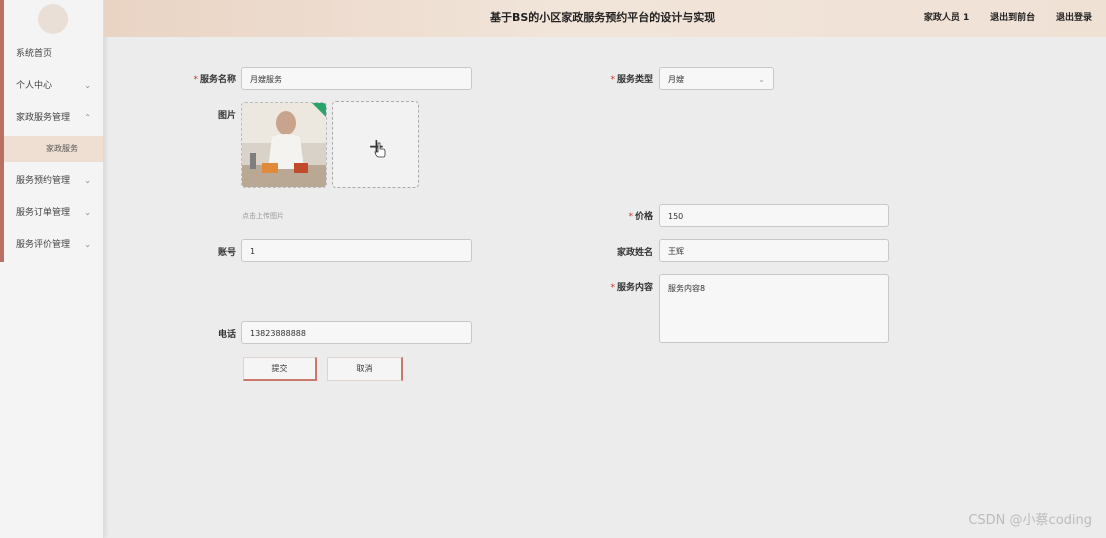 The width and height of the screenshot is (1106, 538). Describe the element at coordinates (356, 332) in the screenshot. I see `phone-input: 13823888888` at that location.